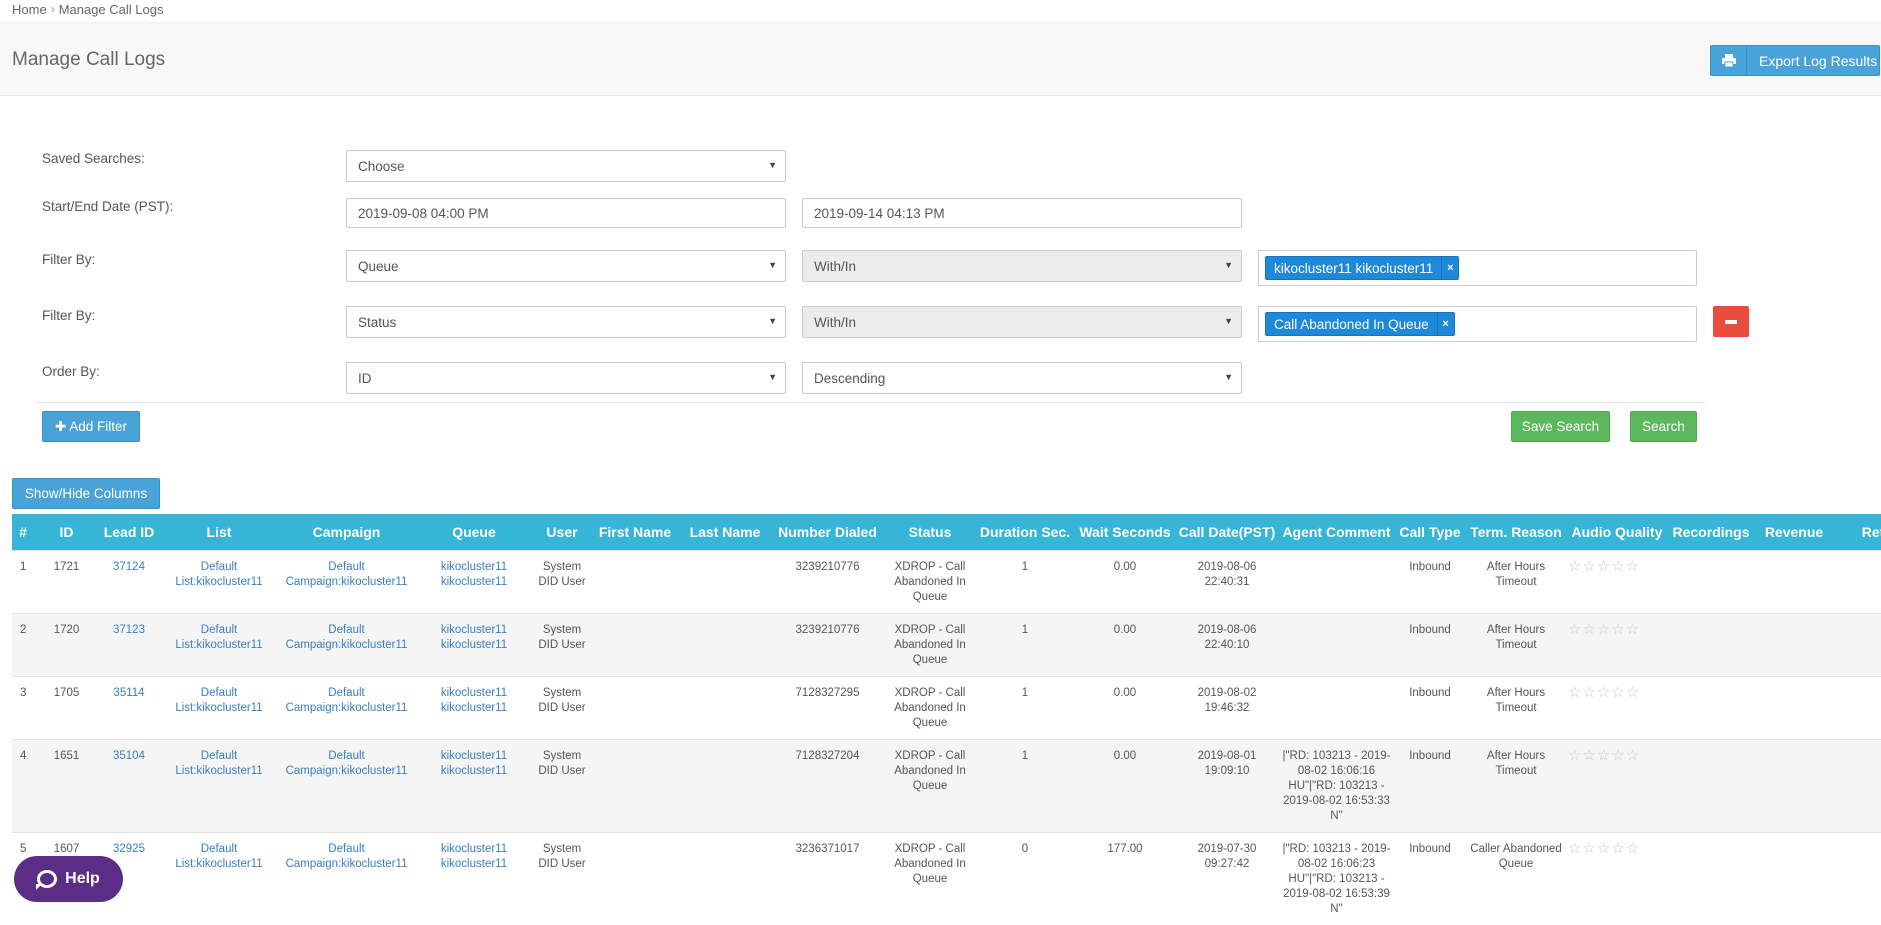 The height and width of the screenshot is (925, 1881). Describe the element at coordinates (1794, 532) in the screenshot. I see `column-header: Revenue` at that location.